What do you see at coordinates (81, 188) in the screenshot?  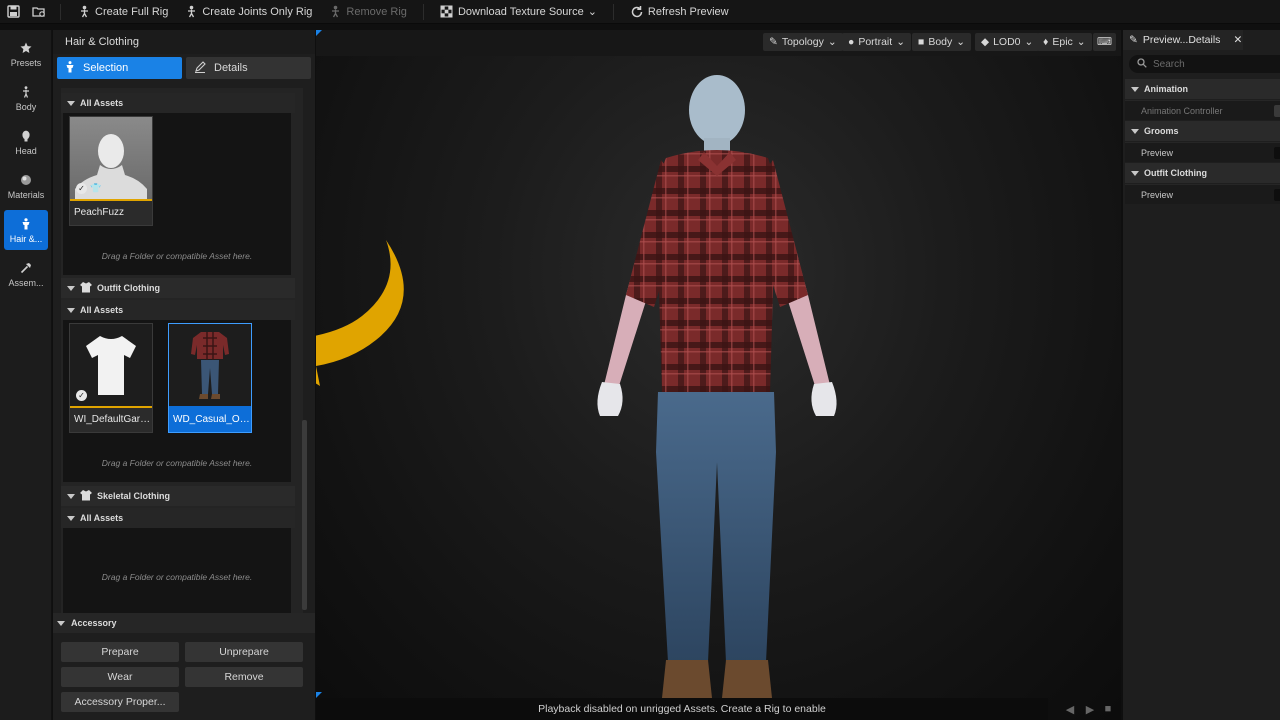 I see `check-badge-icon: ✓` at bounding box center [81, 188].